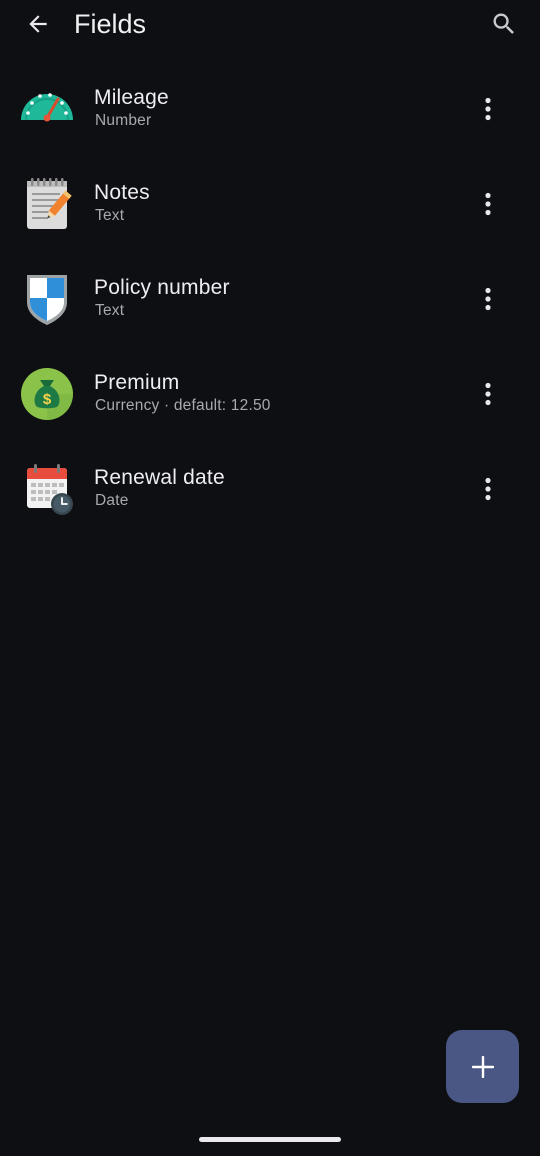  I want to click on list-item-premium: $ Premium Currency · default: 12.50, so click(270, 393).